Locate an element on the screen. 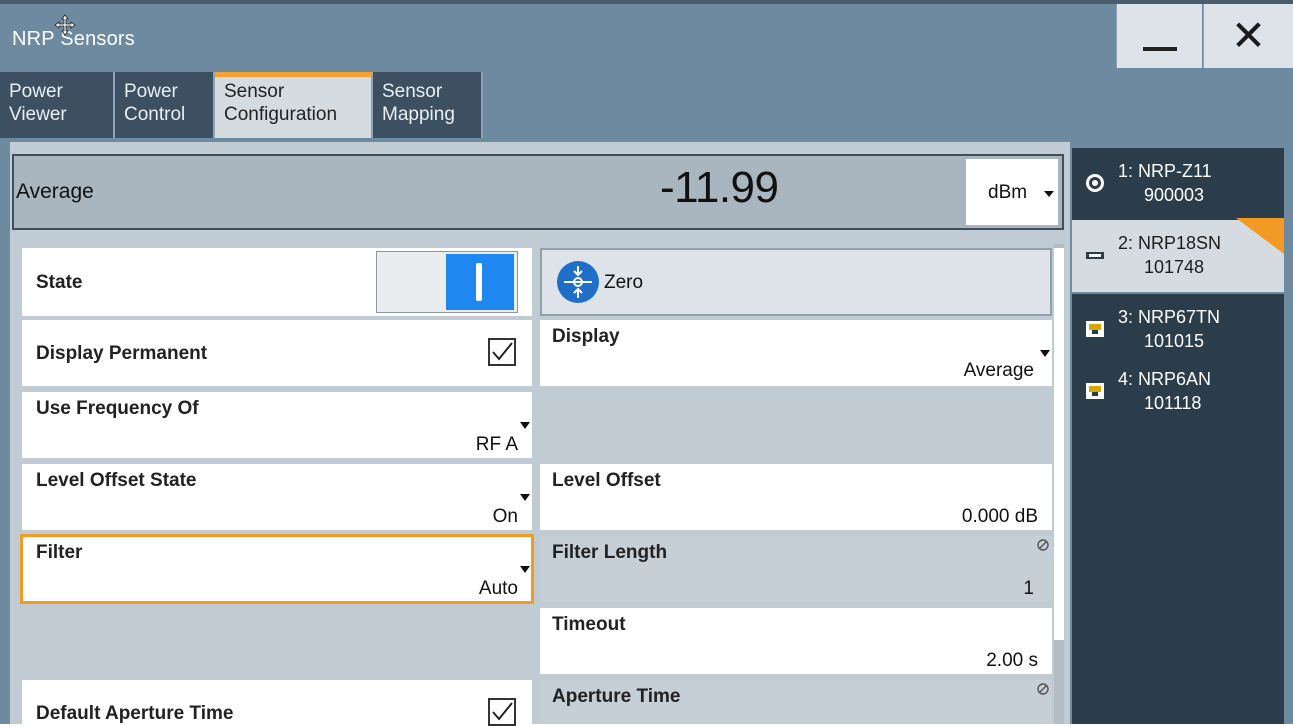 The image size is (1293, 726). tab-sensor-configuration: Sensor Configuration is located at coordinates (294, 105).